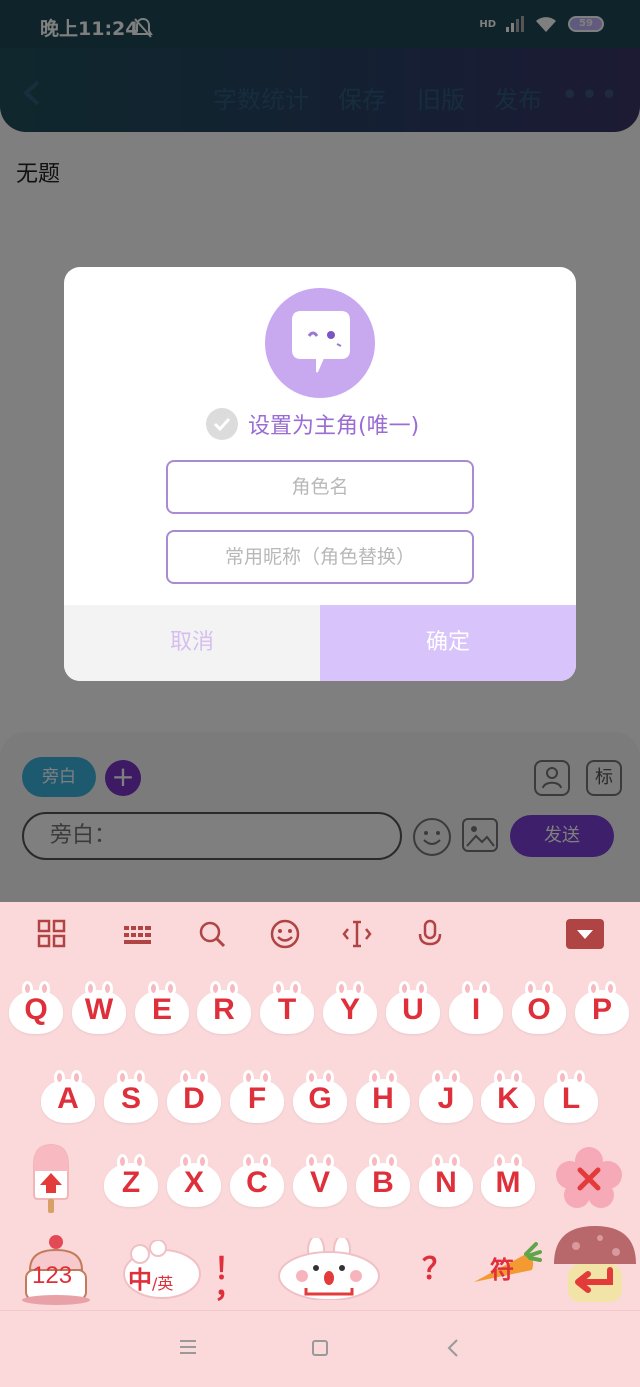  I want to click on collapse-keyboard-icon, so click(585, 934).